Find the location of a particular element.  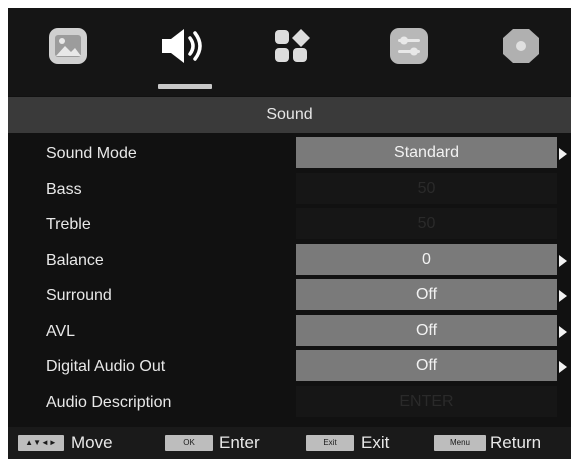

lock-icon is located at coordinates (521, 46).